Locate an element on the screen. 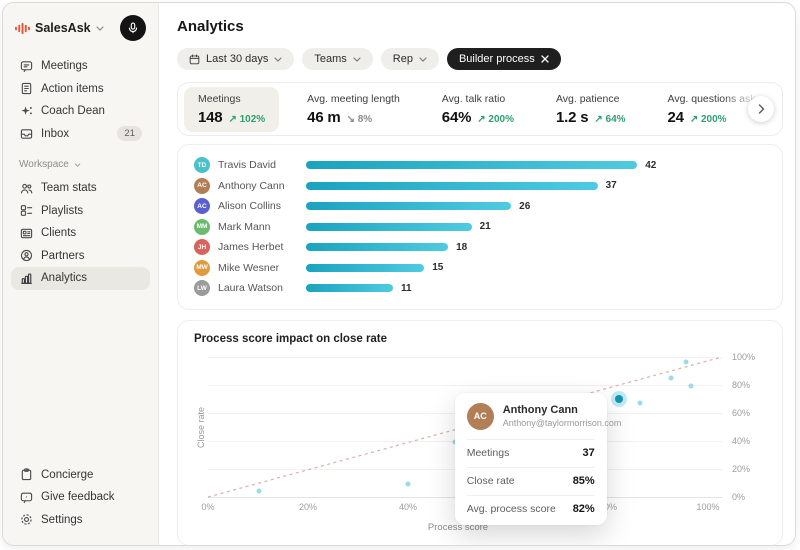 This screenshot has width=800, height=550. brand-name: SalesAsk is located at coordinates (63, 28).